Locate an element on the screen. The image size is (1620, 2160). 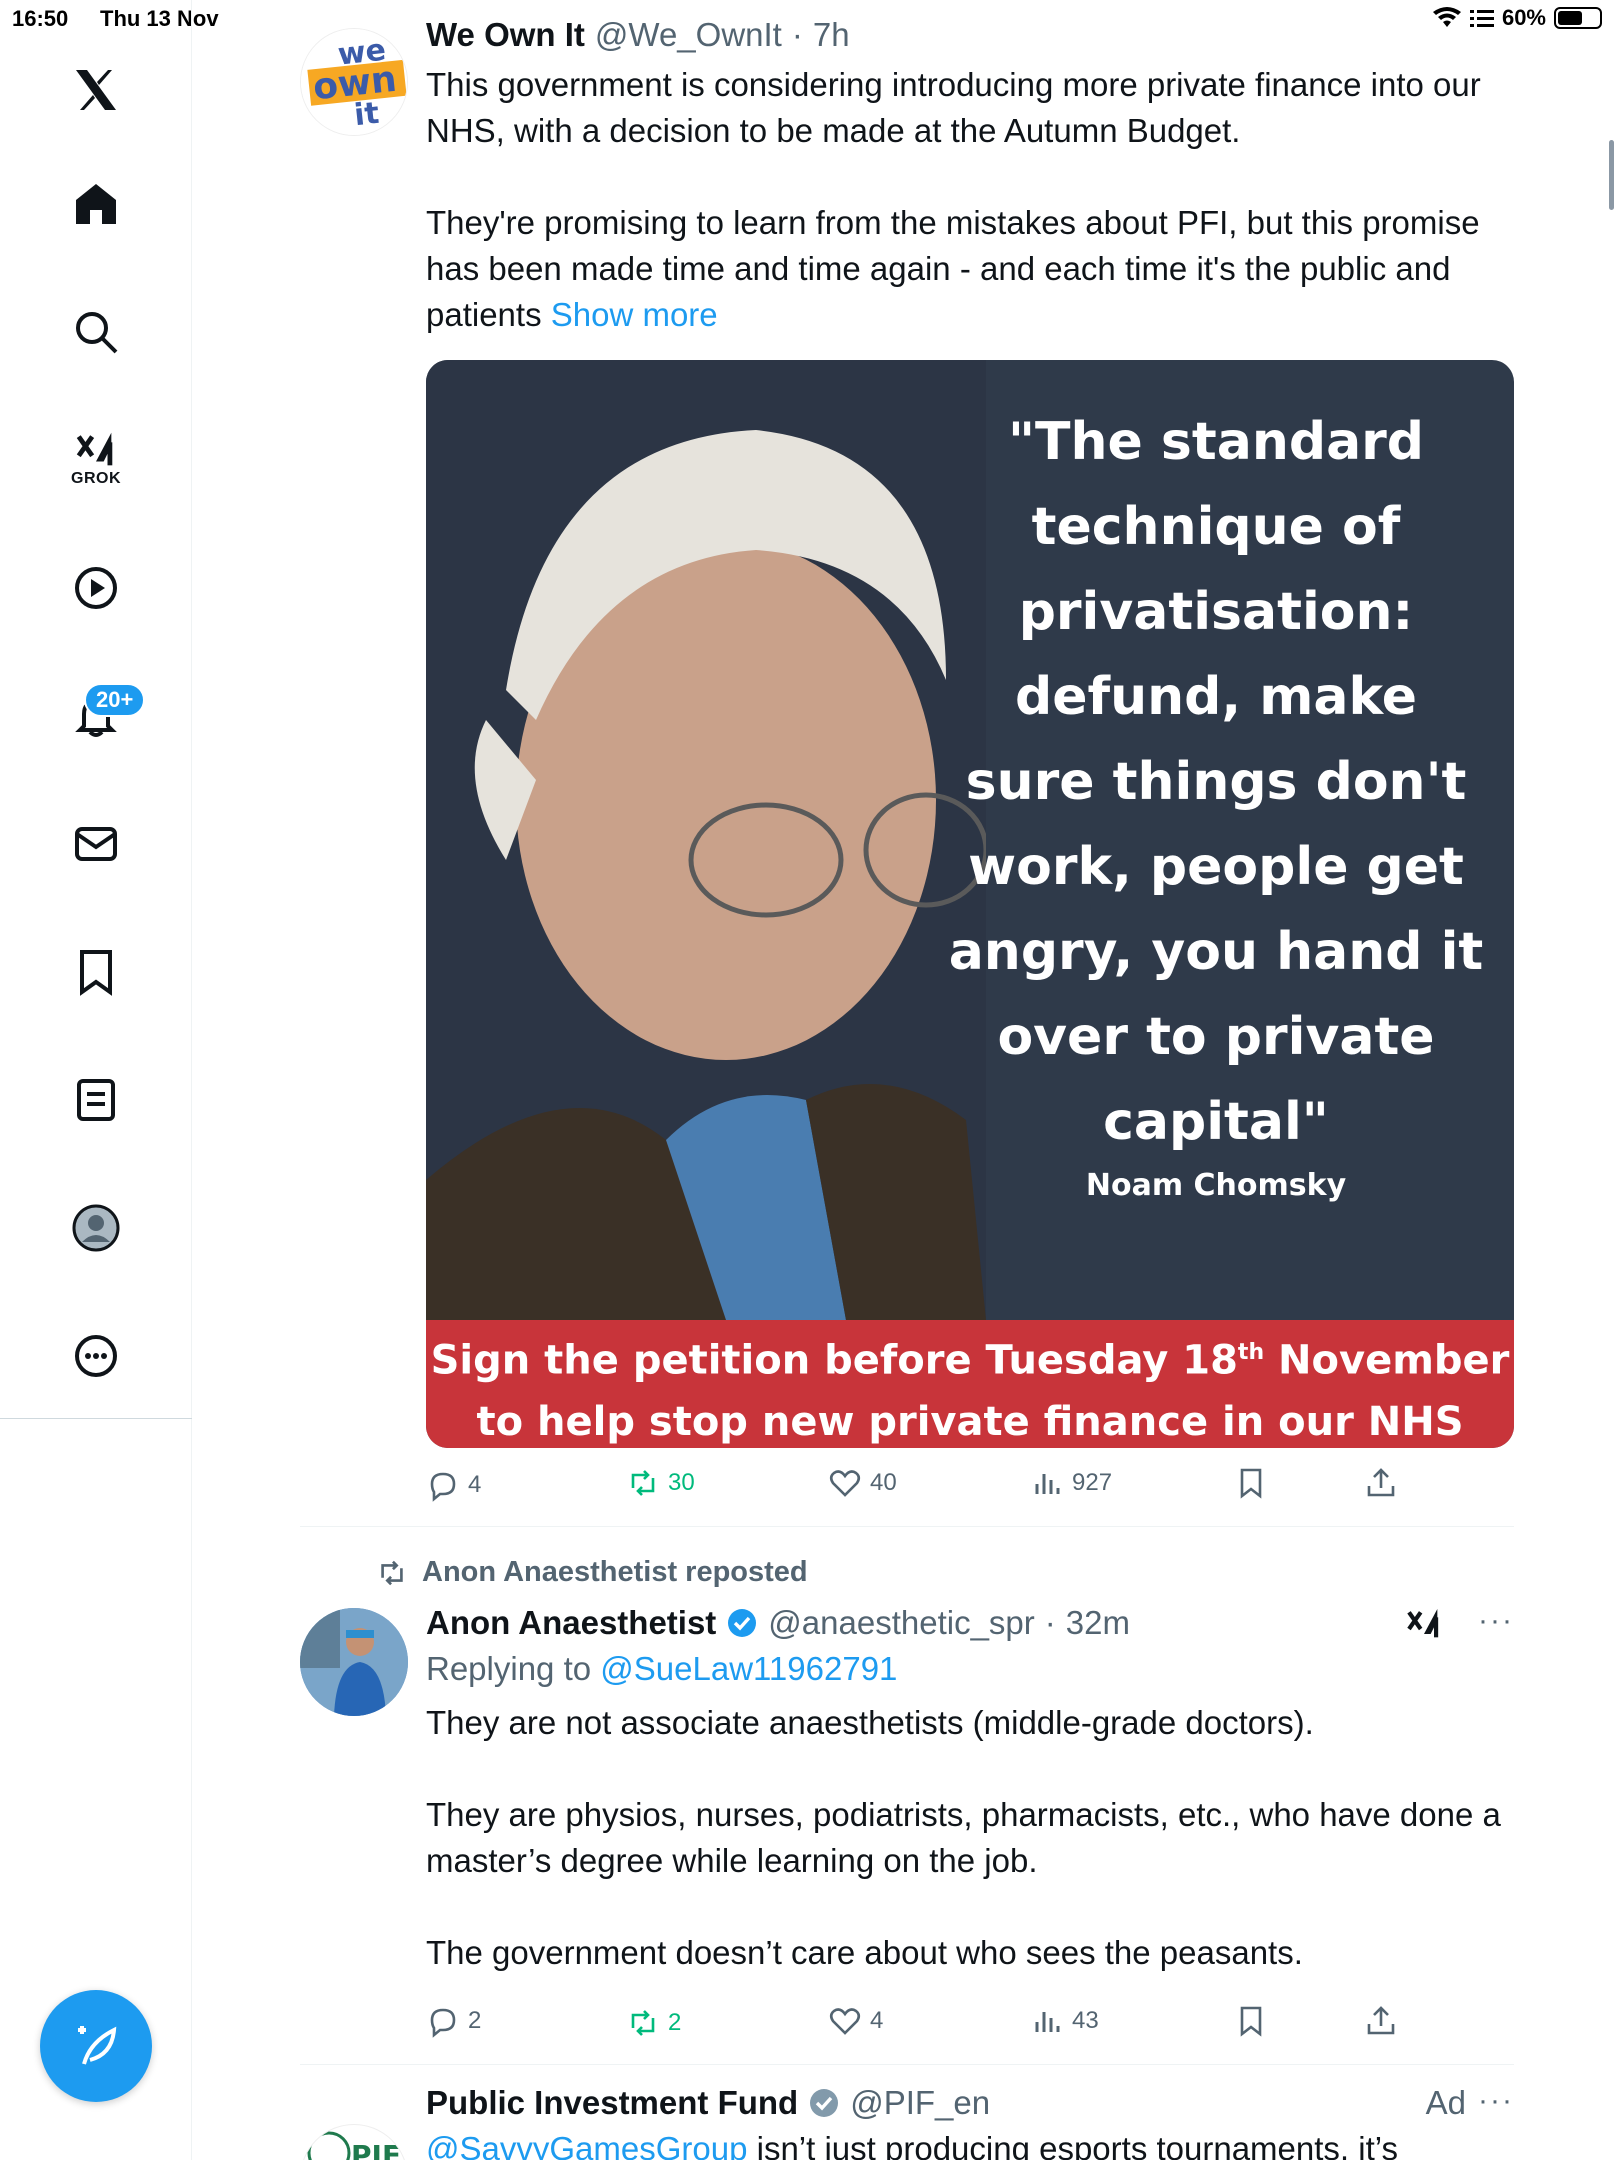
bookmark-icon is located at coordinates (1251, 1483).